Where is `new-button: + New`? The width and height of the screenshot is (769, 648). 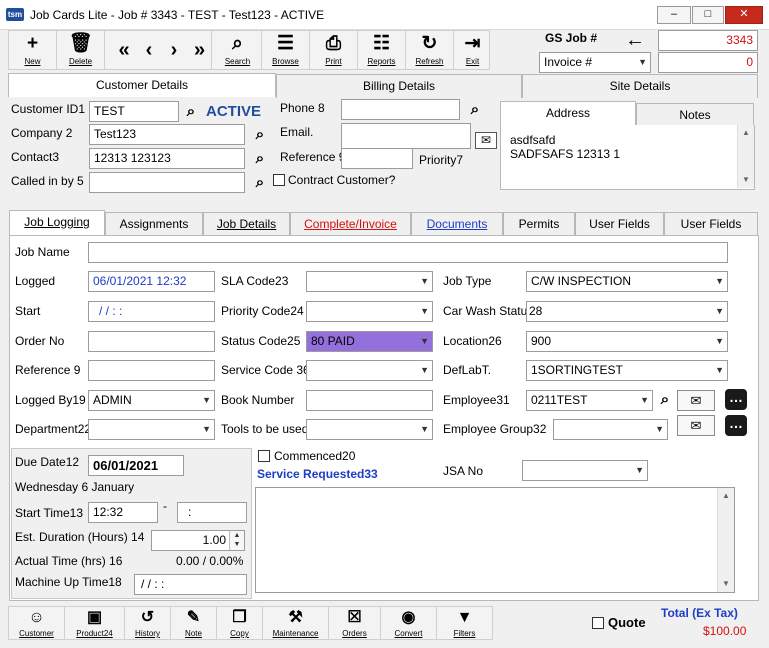
new-button: + New is located at coordinates (33, 50).